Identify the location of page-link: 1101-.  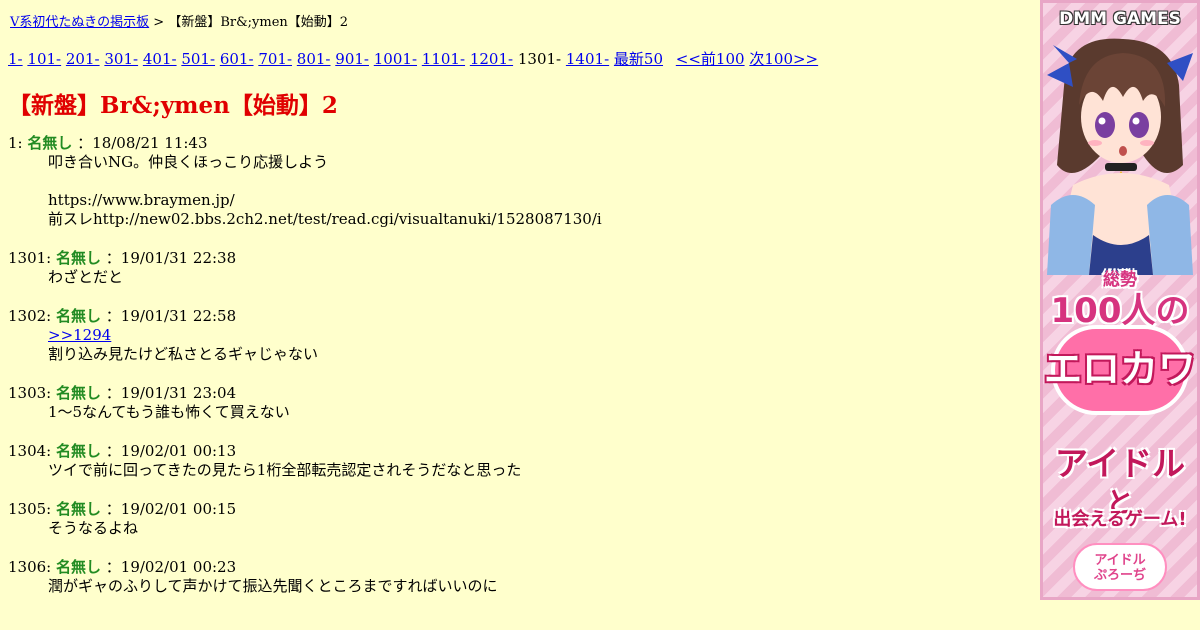
(443, 59).